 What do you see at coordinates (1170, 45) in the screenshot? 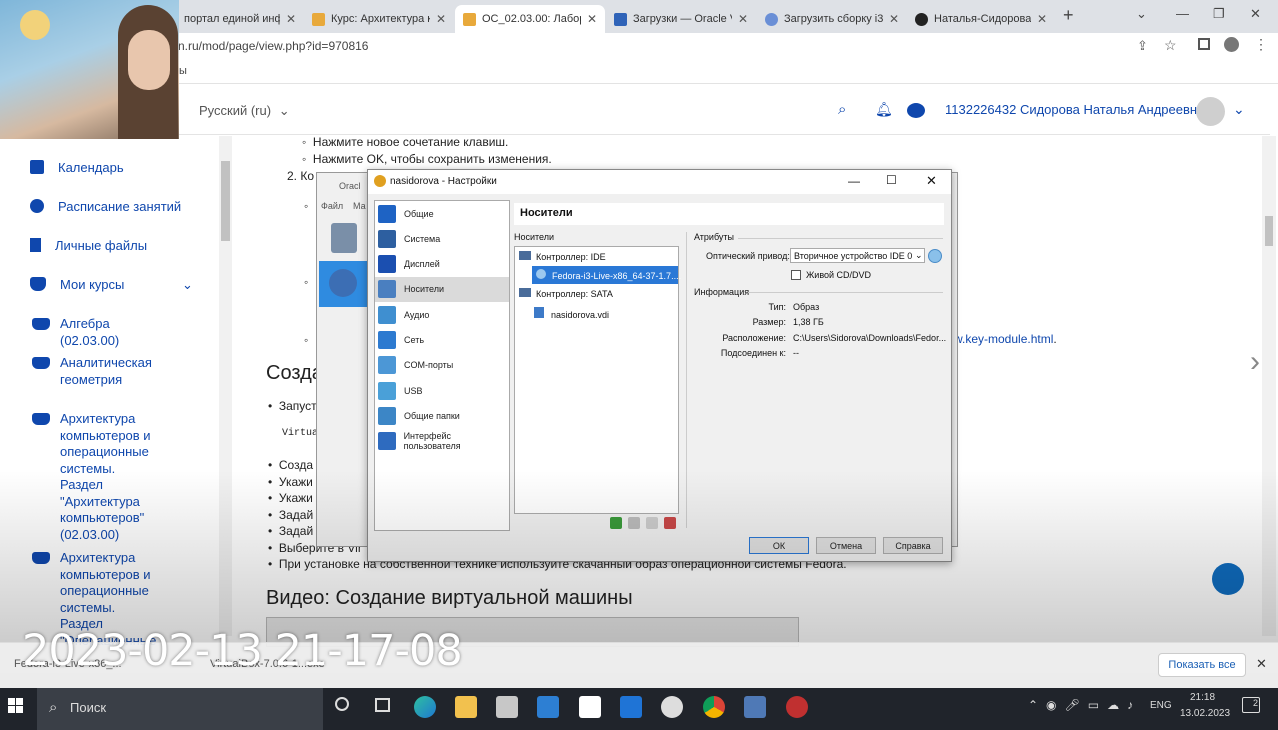
I see `bookmark-star-icon: ☆` at bounding box center [1170, 45].